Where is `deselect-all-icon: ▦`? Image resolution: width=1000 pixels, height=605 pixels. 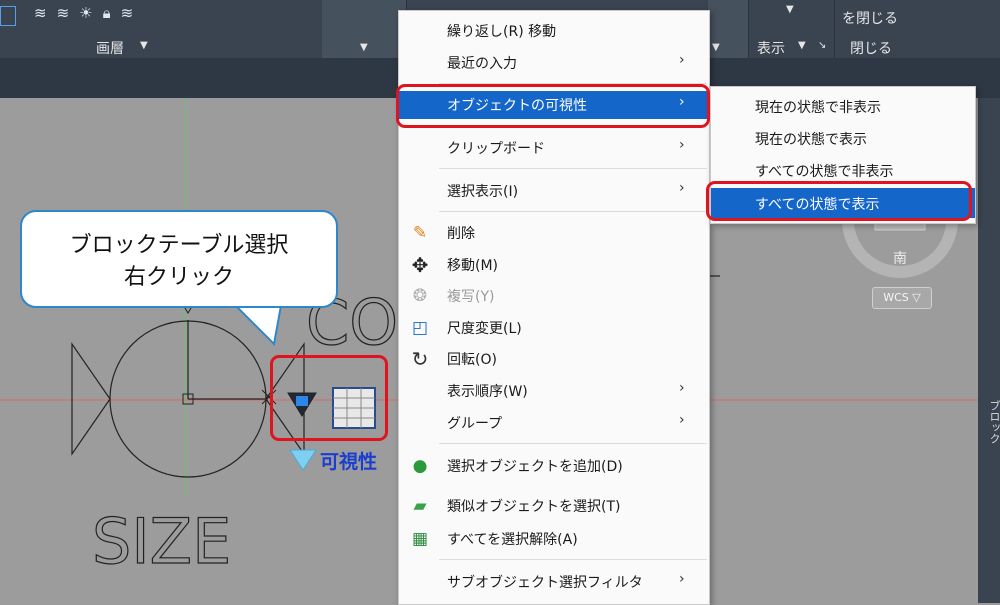
deselect-all-icon: ▦ is located at coordinates (420, 539).